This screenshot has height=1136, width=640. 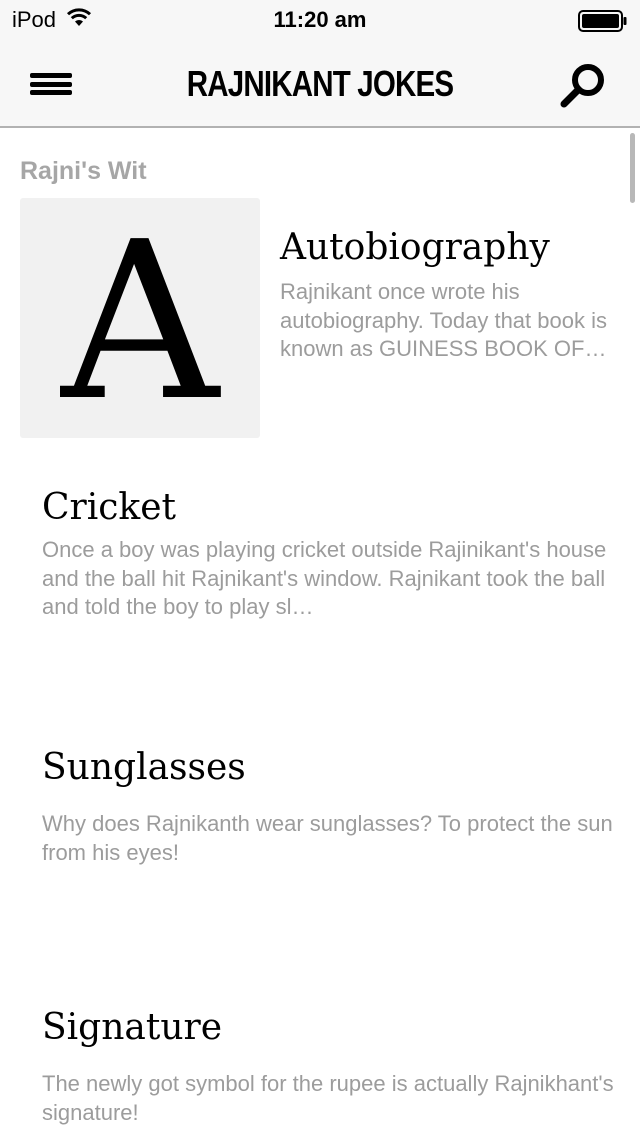 I want to click on status-bar: iPod 11:20 am, so click(x=320, y=20).